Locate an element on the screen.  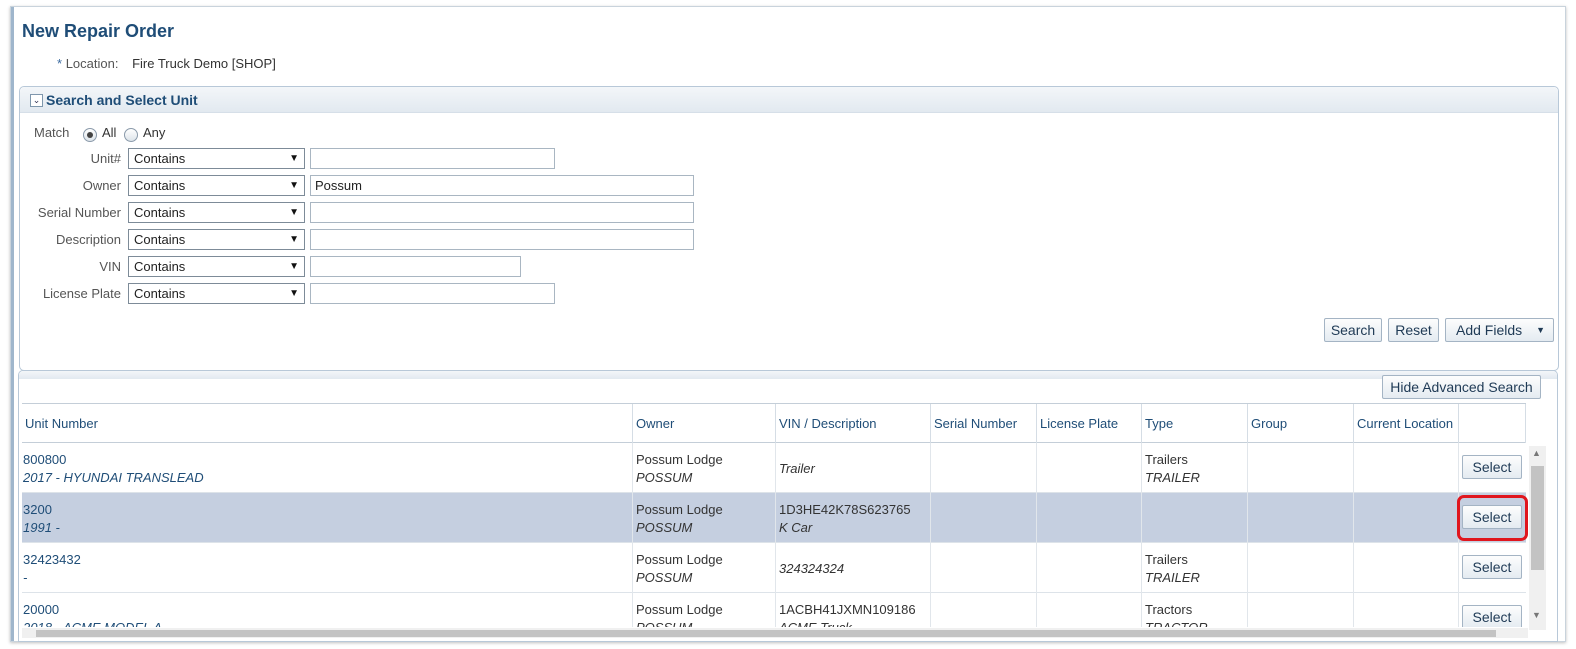
unit-cell: 3200 1991 - is located at coordinates (327, 518).